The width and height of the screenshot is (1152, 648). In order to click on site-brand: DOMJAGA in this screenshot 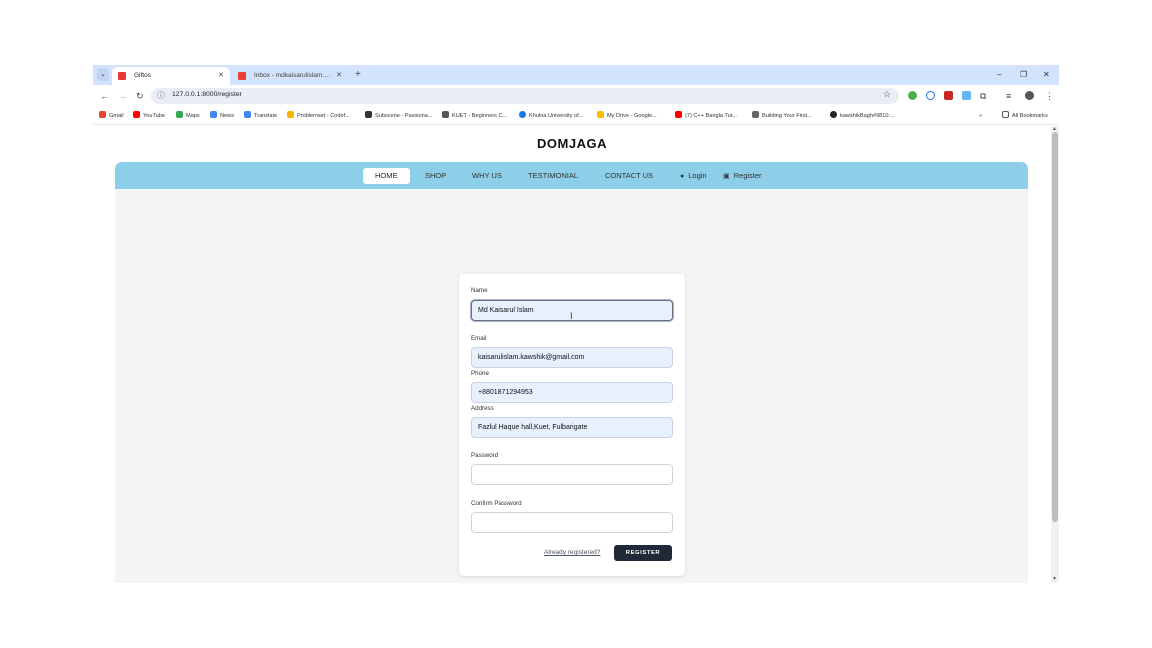, I will do `click(572, 143)`.